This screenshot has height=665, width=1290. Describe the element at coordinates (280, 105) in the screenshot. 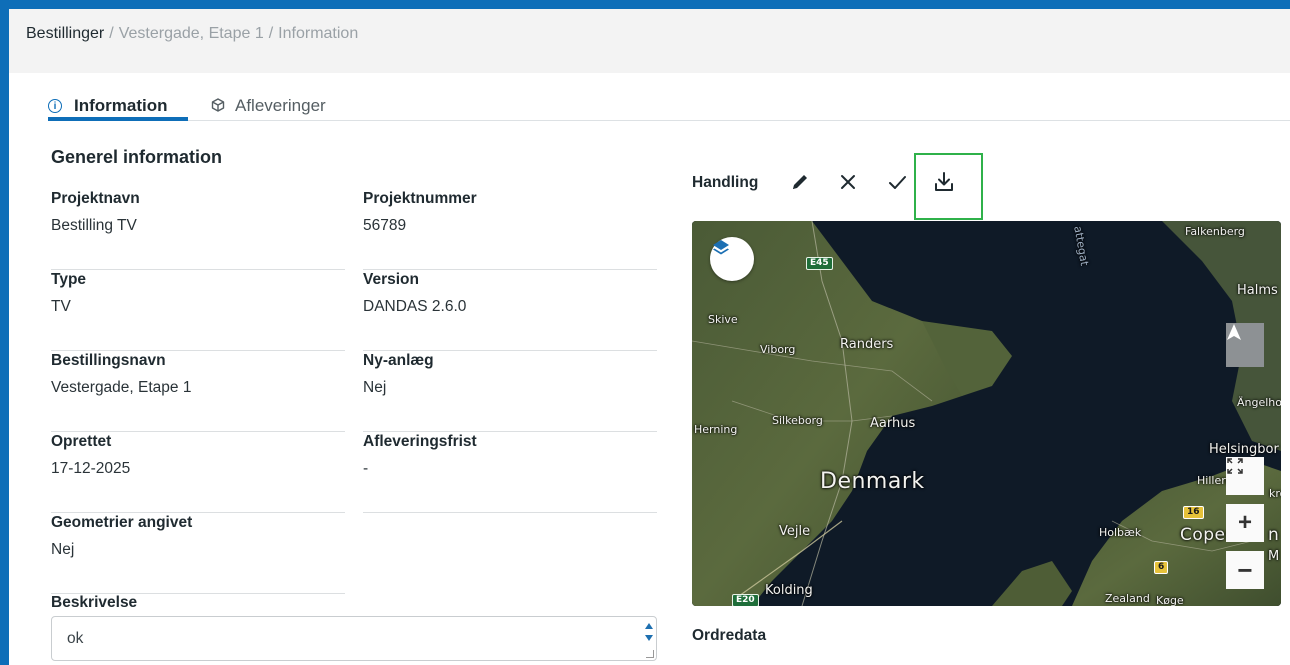

I see `tab-afleveringer-label: Afleveringer` at that location.